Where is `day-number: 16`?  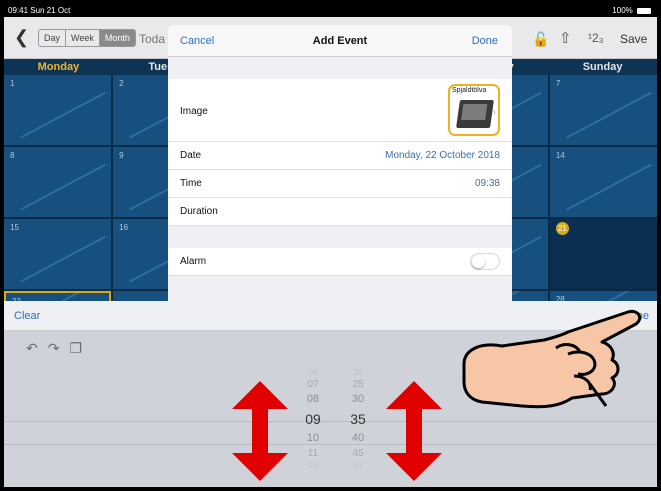 day-number: 16 is located at coordinates (124, 227).